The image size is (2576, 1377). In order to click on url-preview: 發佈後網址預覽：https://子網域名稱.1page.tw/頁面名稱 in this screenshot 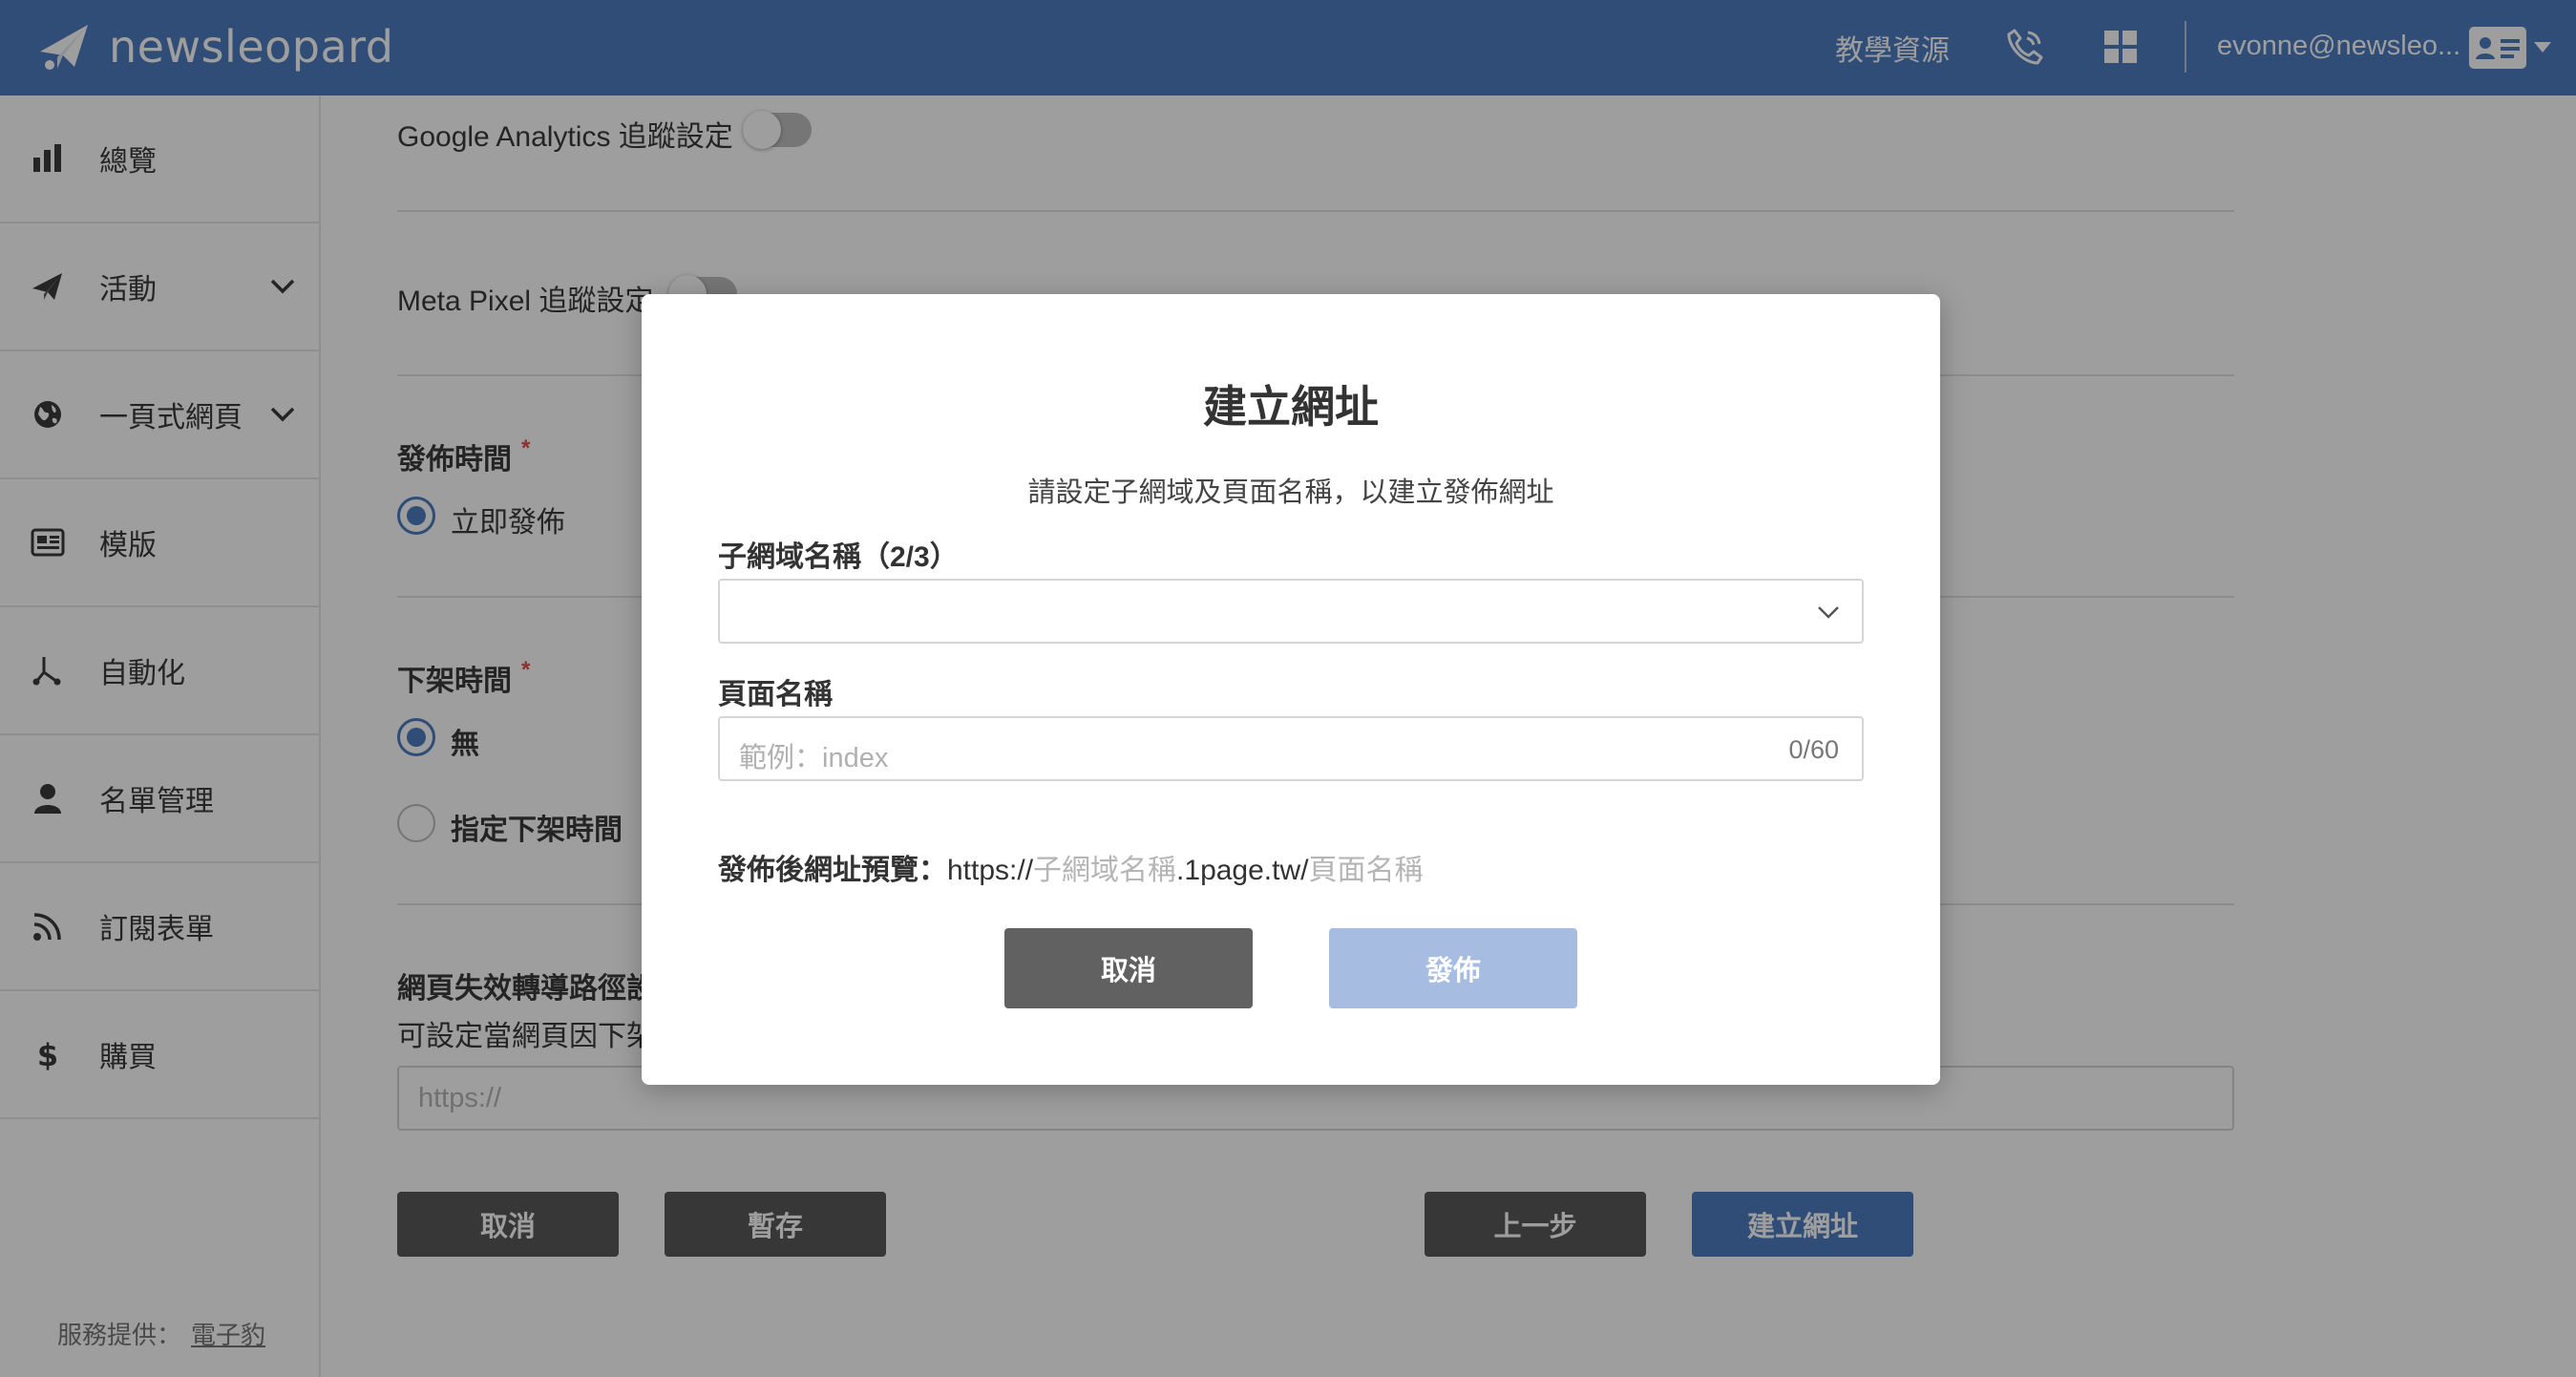, I will do `click(1070, 867)`.